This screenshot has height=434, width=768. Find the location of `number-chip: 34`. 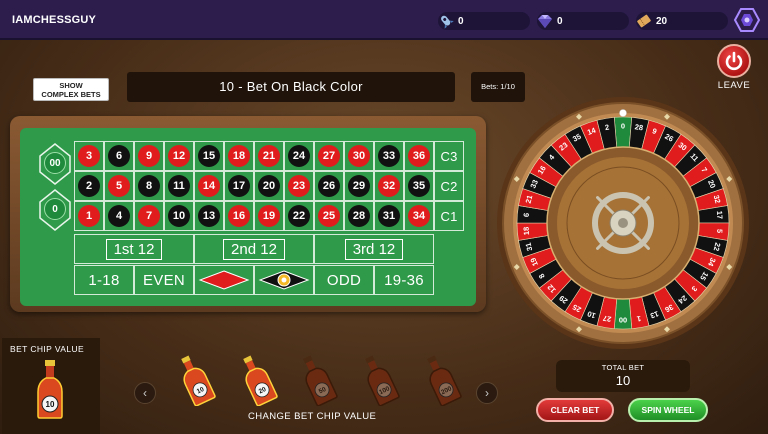

number-chip: 34 is located at coordinates (419, 216).